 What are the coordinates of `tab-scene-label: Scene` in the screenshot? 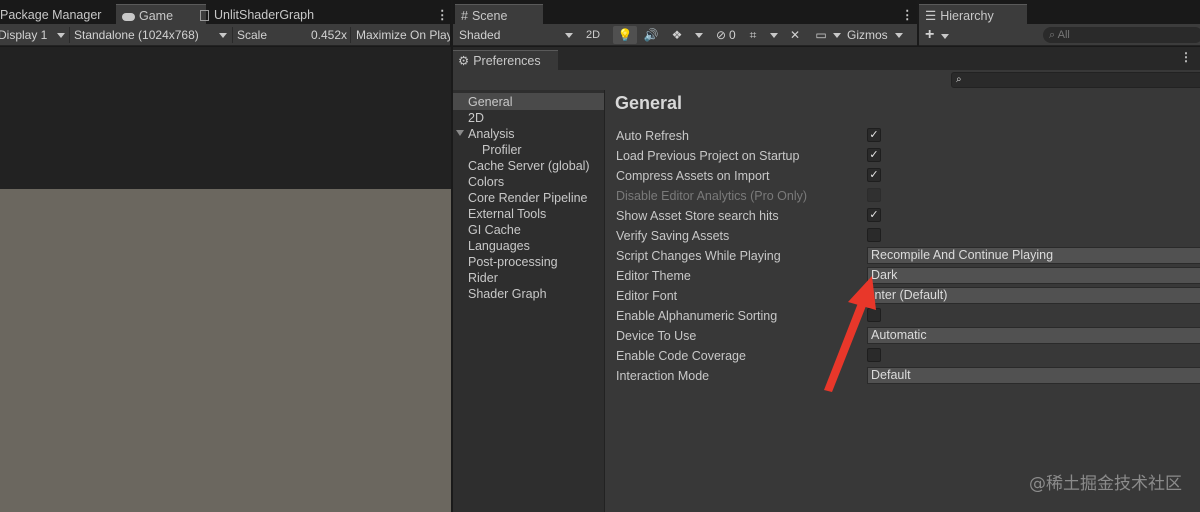 It's located at (489, 16).